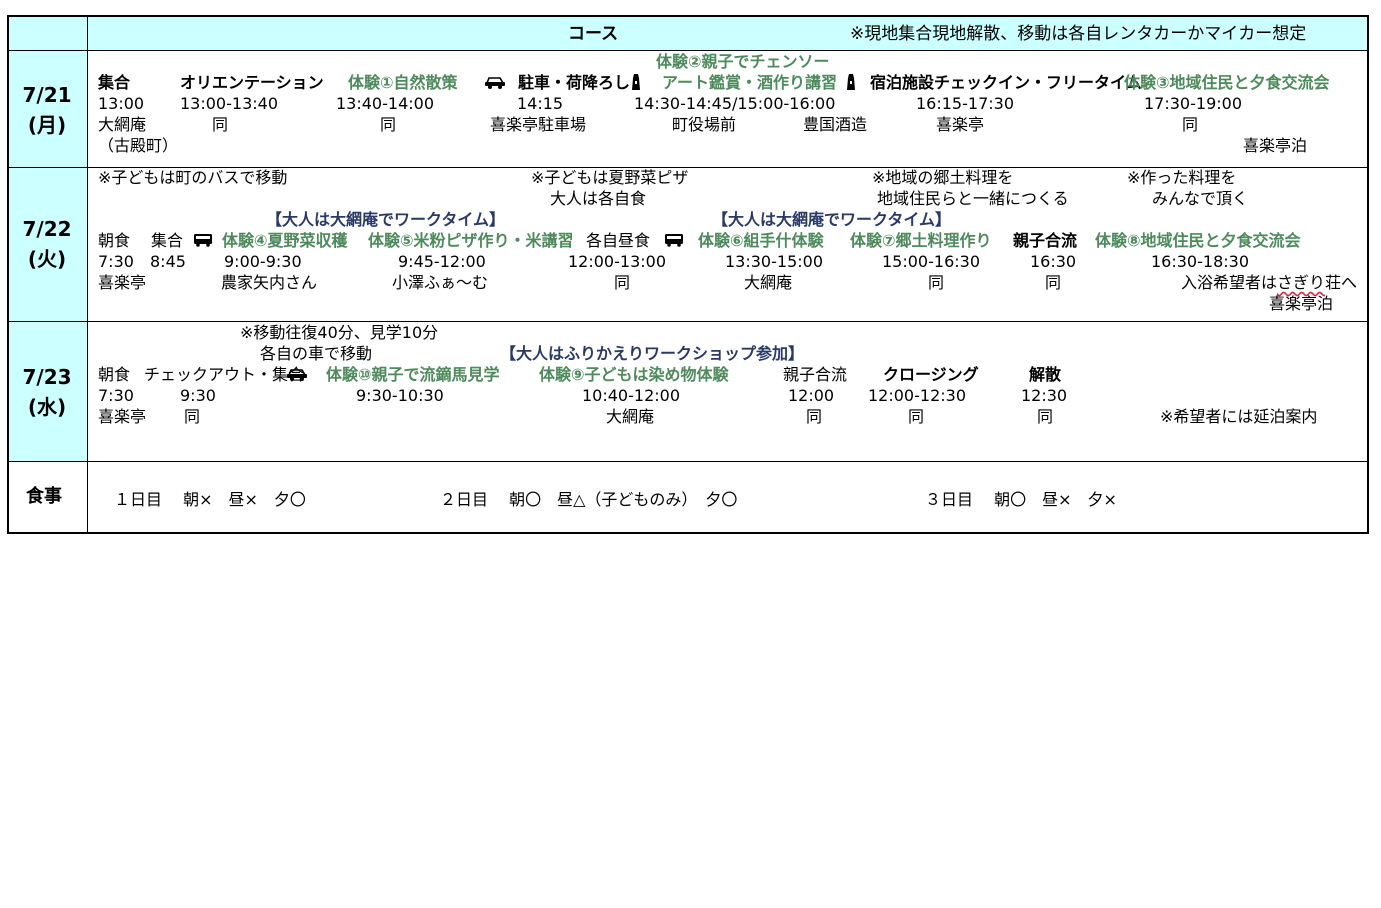 The image size is (1381, 908). Describe the element at coordinates (761, 240) in the screenshot. I see `day2-item-exp6: 体験⑥組手什体験` at that location.